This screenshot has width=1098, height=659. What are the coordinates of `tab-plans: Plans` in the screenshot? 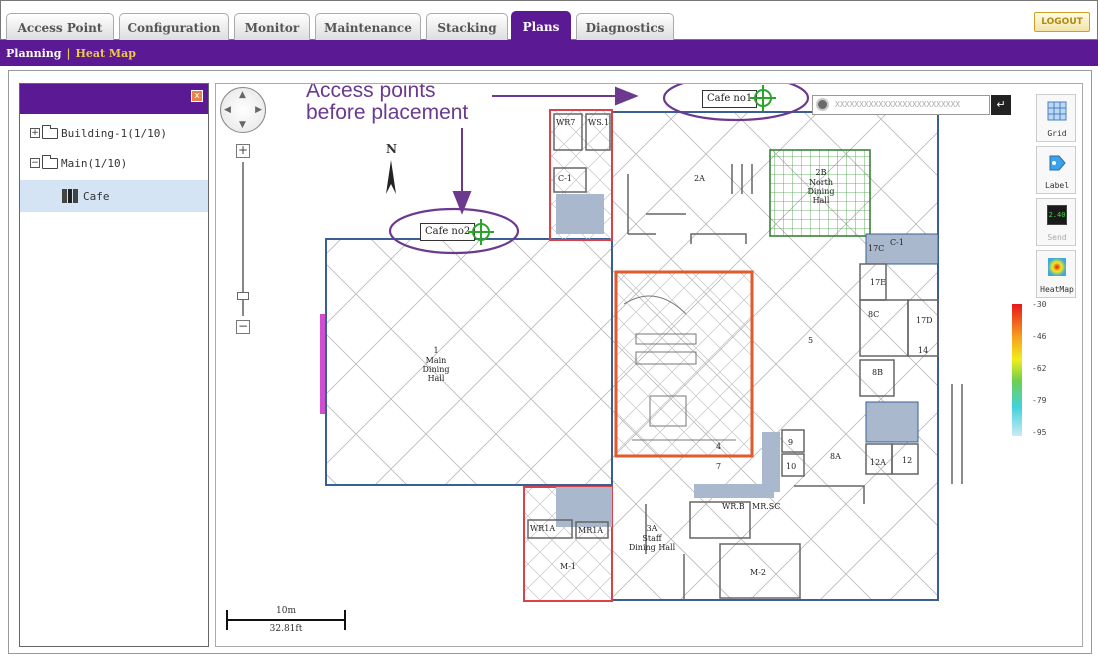 It's located at (541, 26).